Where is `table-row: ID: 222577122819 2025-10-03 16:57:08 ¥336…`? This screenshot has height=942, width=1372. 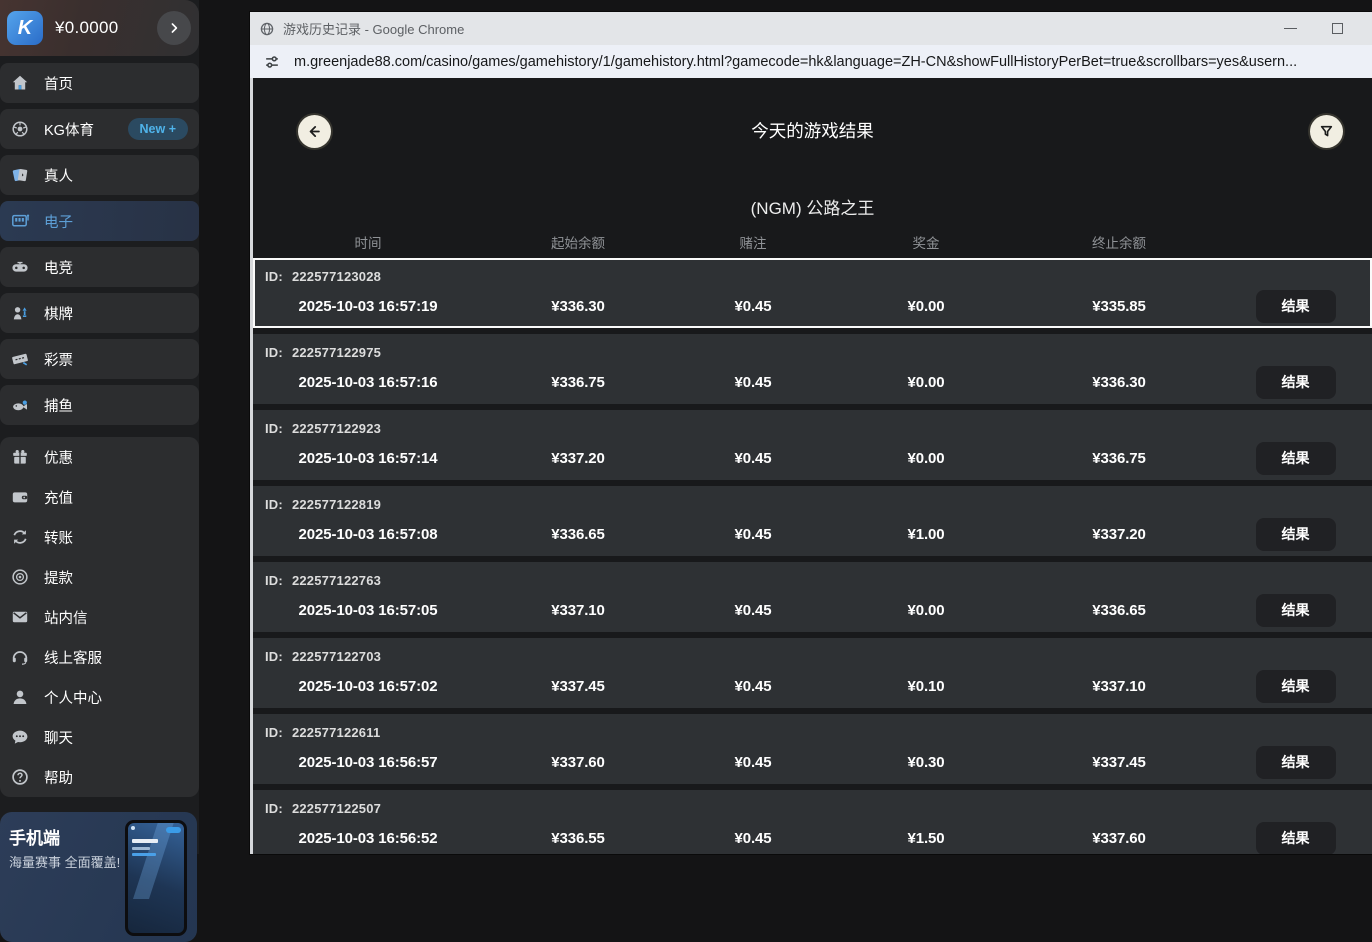 table-row: ID: 222577122819 2025-10-03 16:57:08 ¥336… is located at coordinates (812, 521).